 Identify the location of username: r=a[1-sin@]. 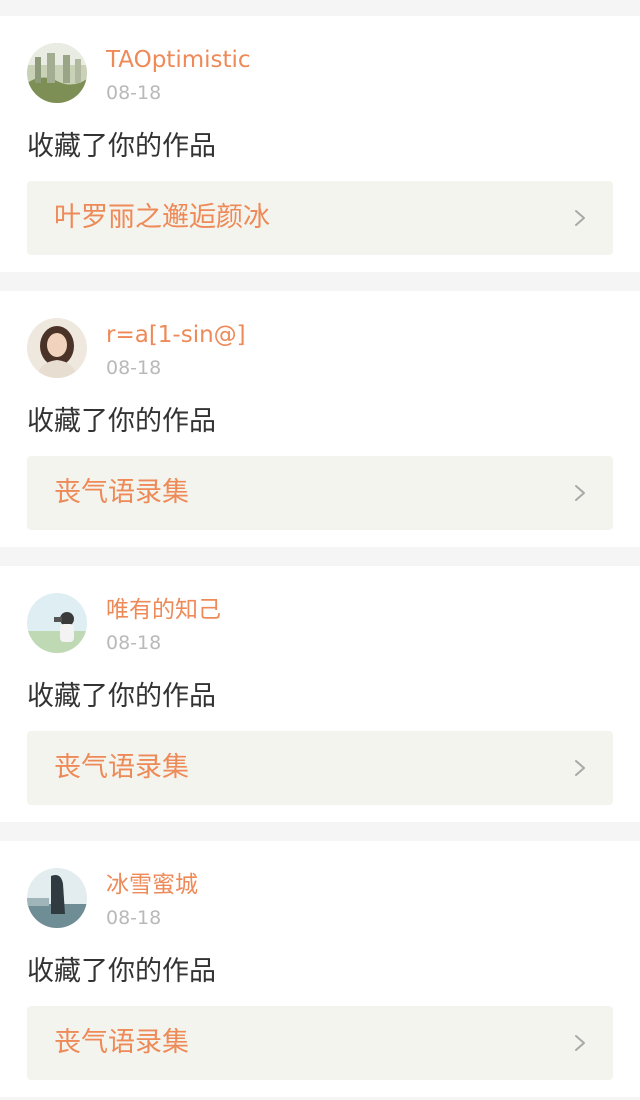
(176, 335).